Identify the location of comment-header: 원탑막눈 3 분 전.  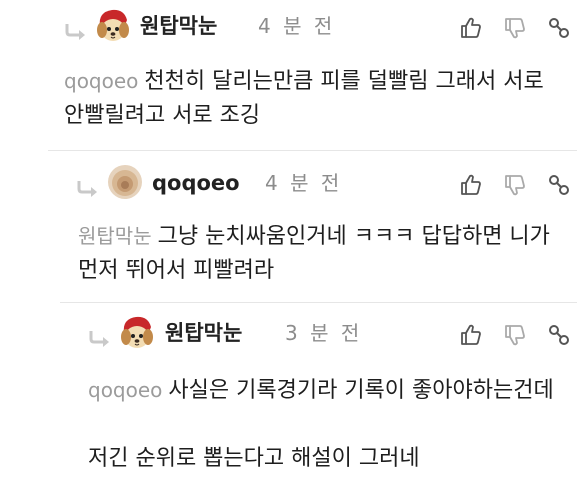
(318, 333).